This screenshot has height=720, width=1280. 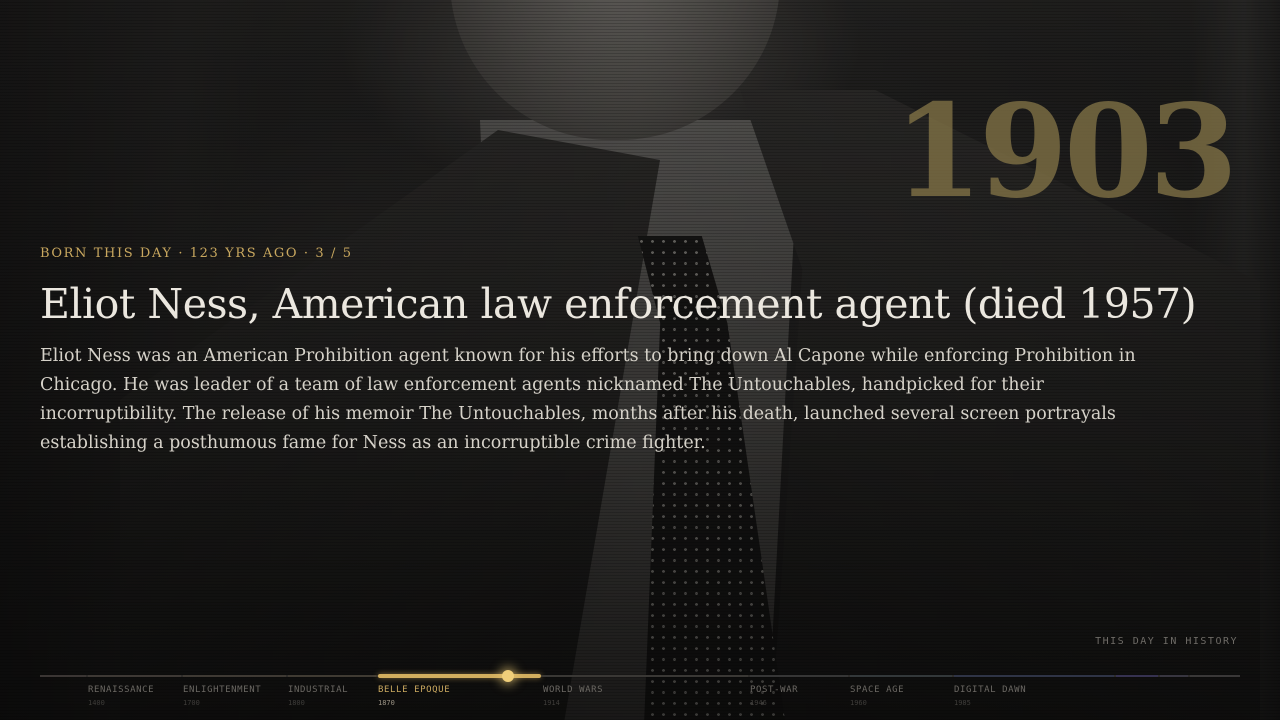 I want to click on era-name: SPACE AGE, so click(x=877, y=690).